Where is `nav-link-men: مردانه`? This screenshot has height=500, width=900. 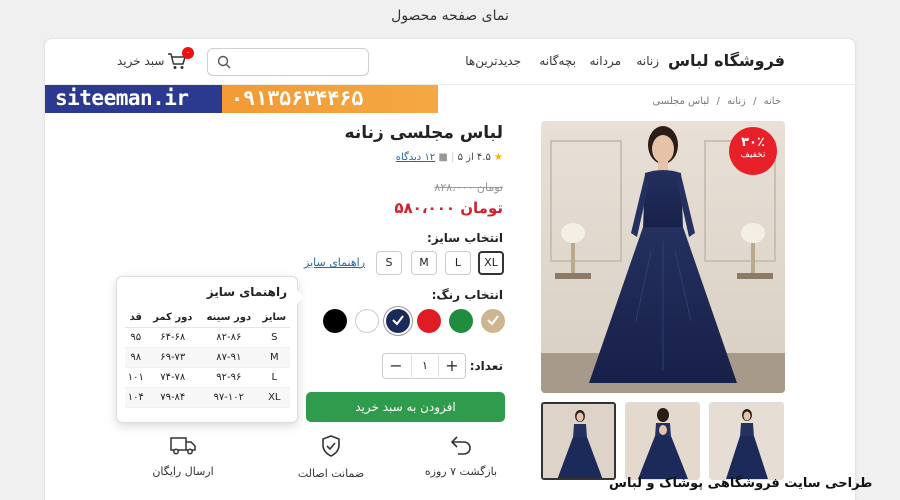 nav-link-men: مردانه is located at coordinates (606, 61).